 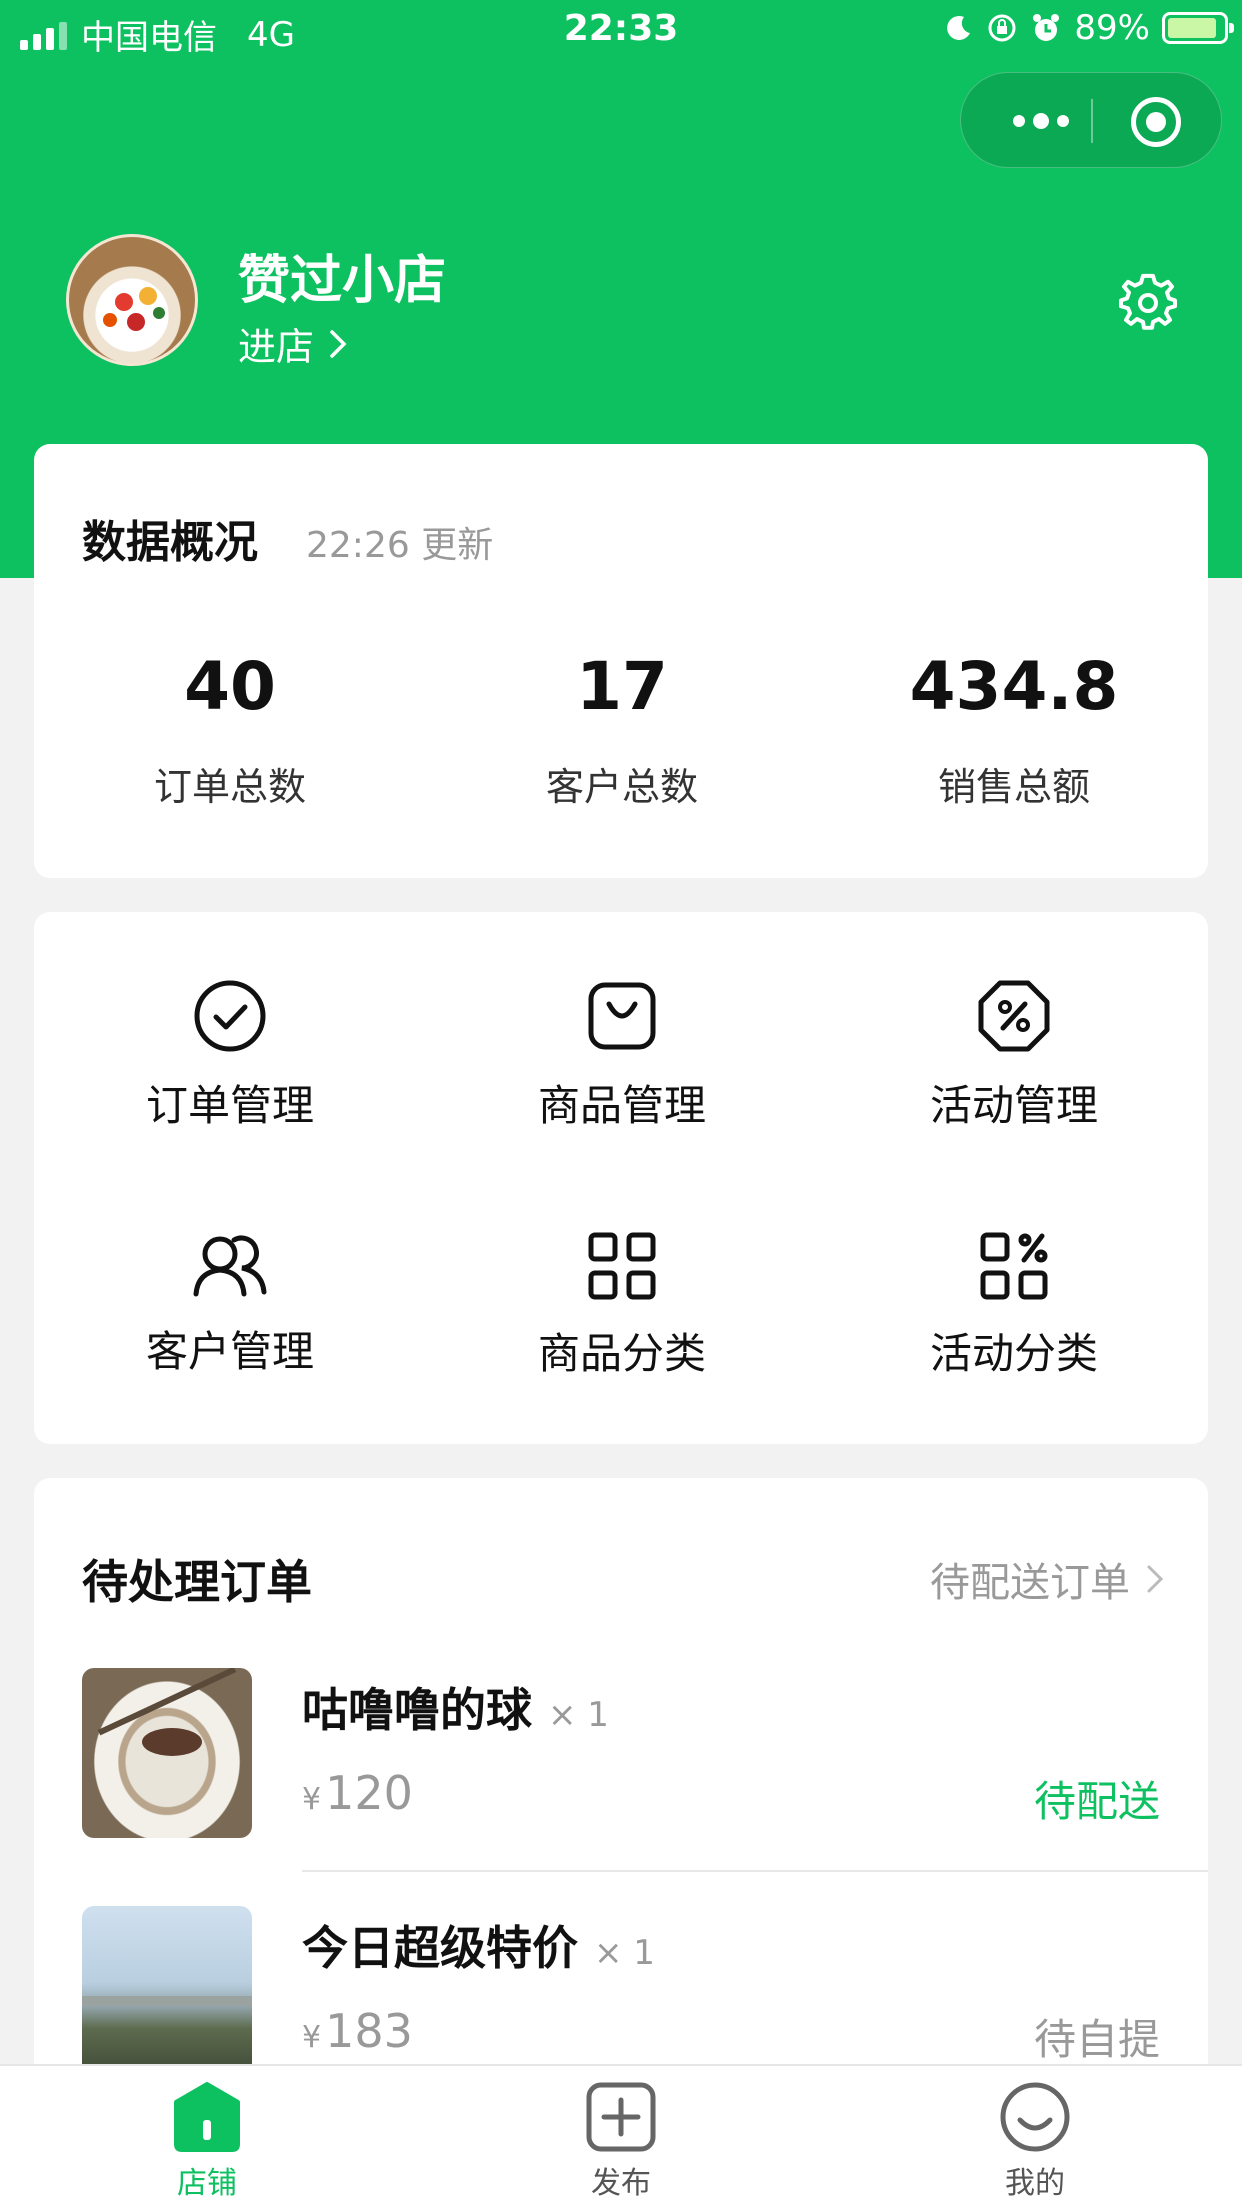 I want to click on tab-publish: 发布, so click(x=621, y=2141).